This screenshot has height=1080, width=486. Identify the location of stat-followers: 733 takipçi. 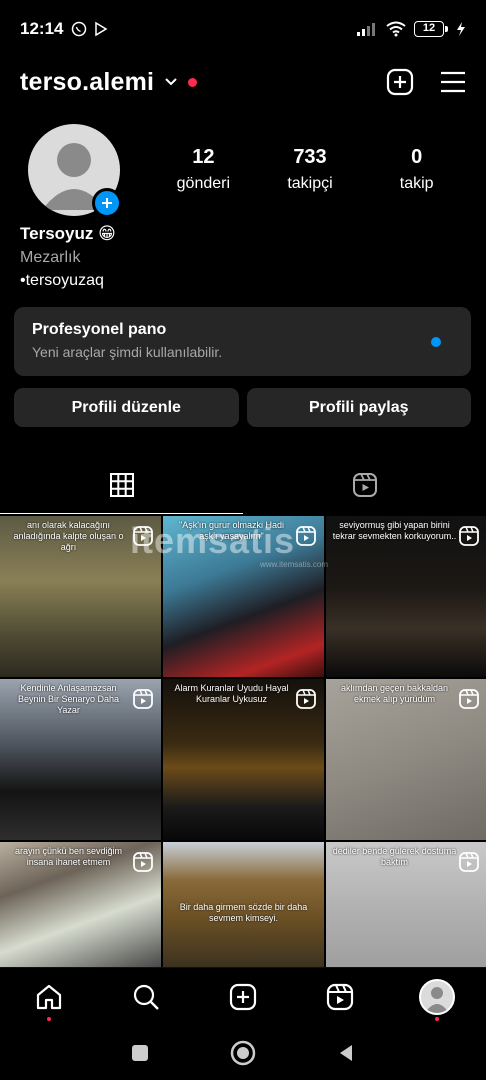
(310, 169).